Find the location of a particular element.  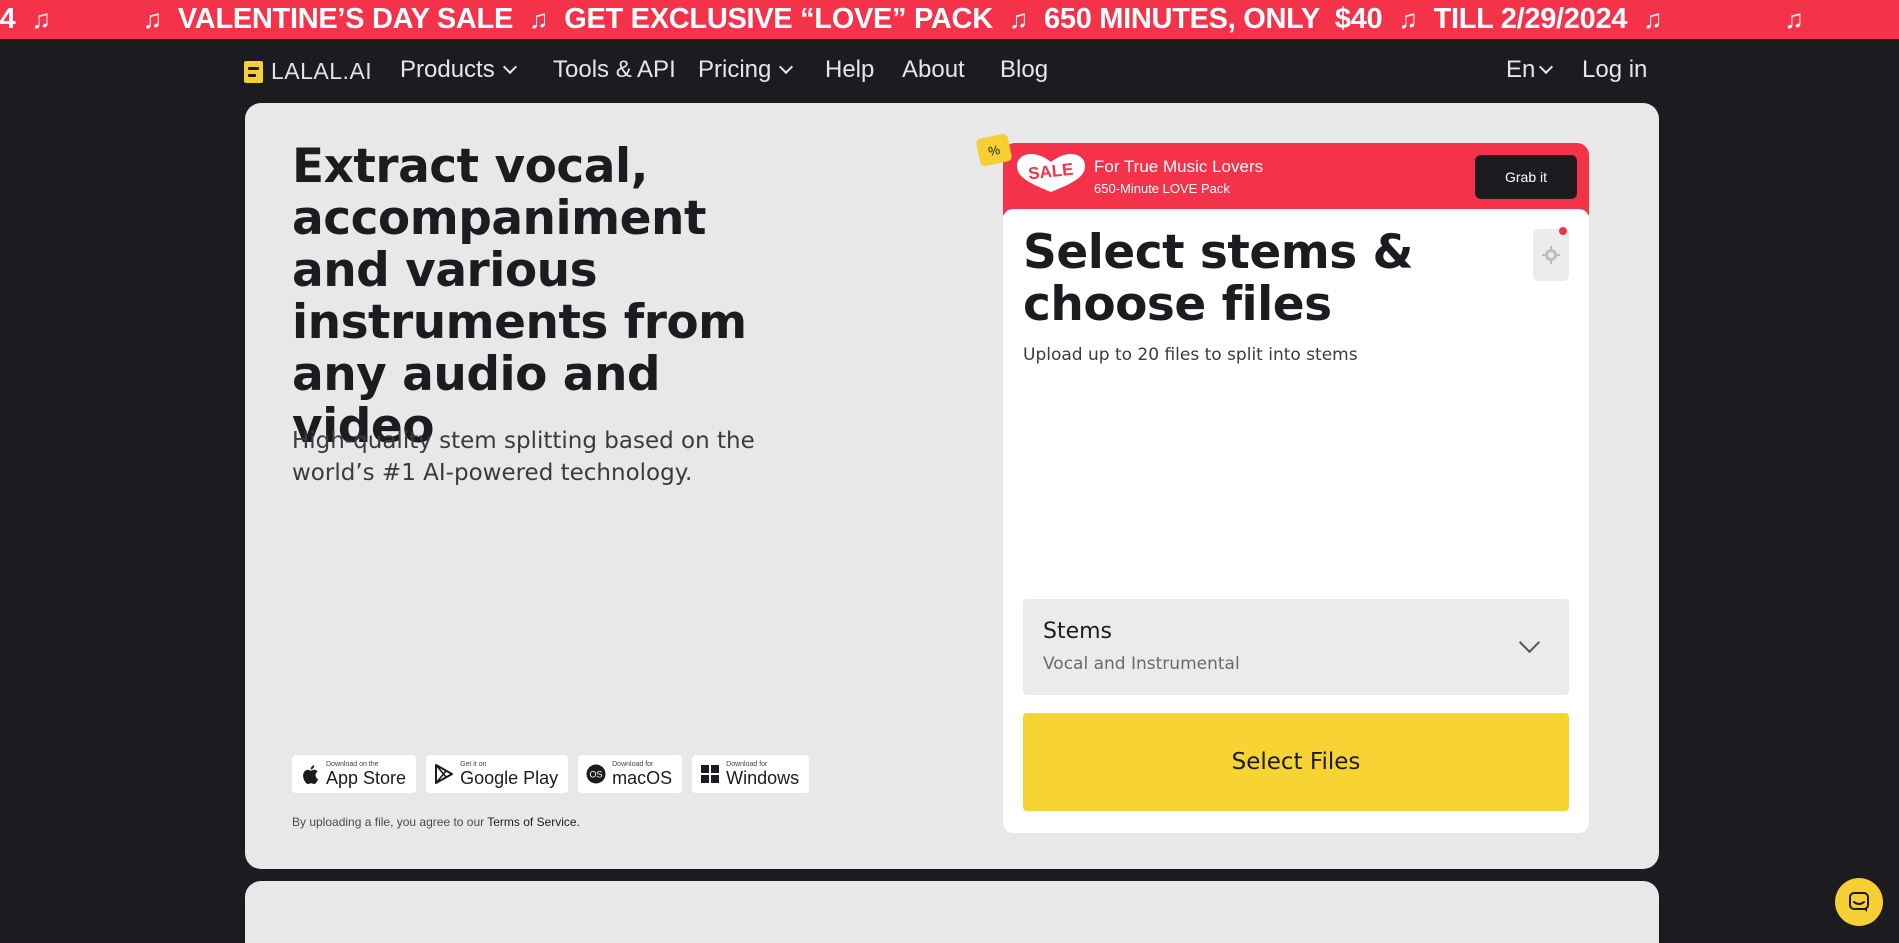

upload-title: Select stems & choose files is located at coordinates (1218, 278).